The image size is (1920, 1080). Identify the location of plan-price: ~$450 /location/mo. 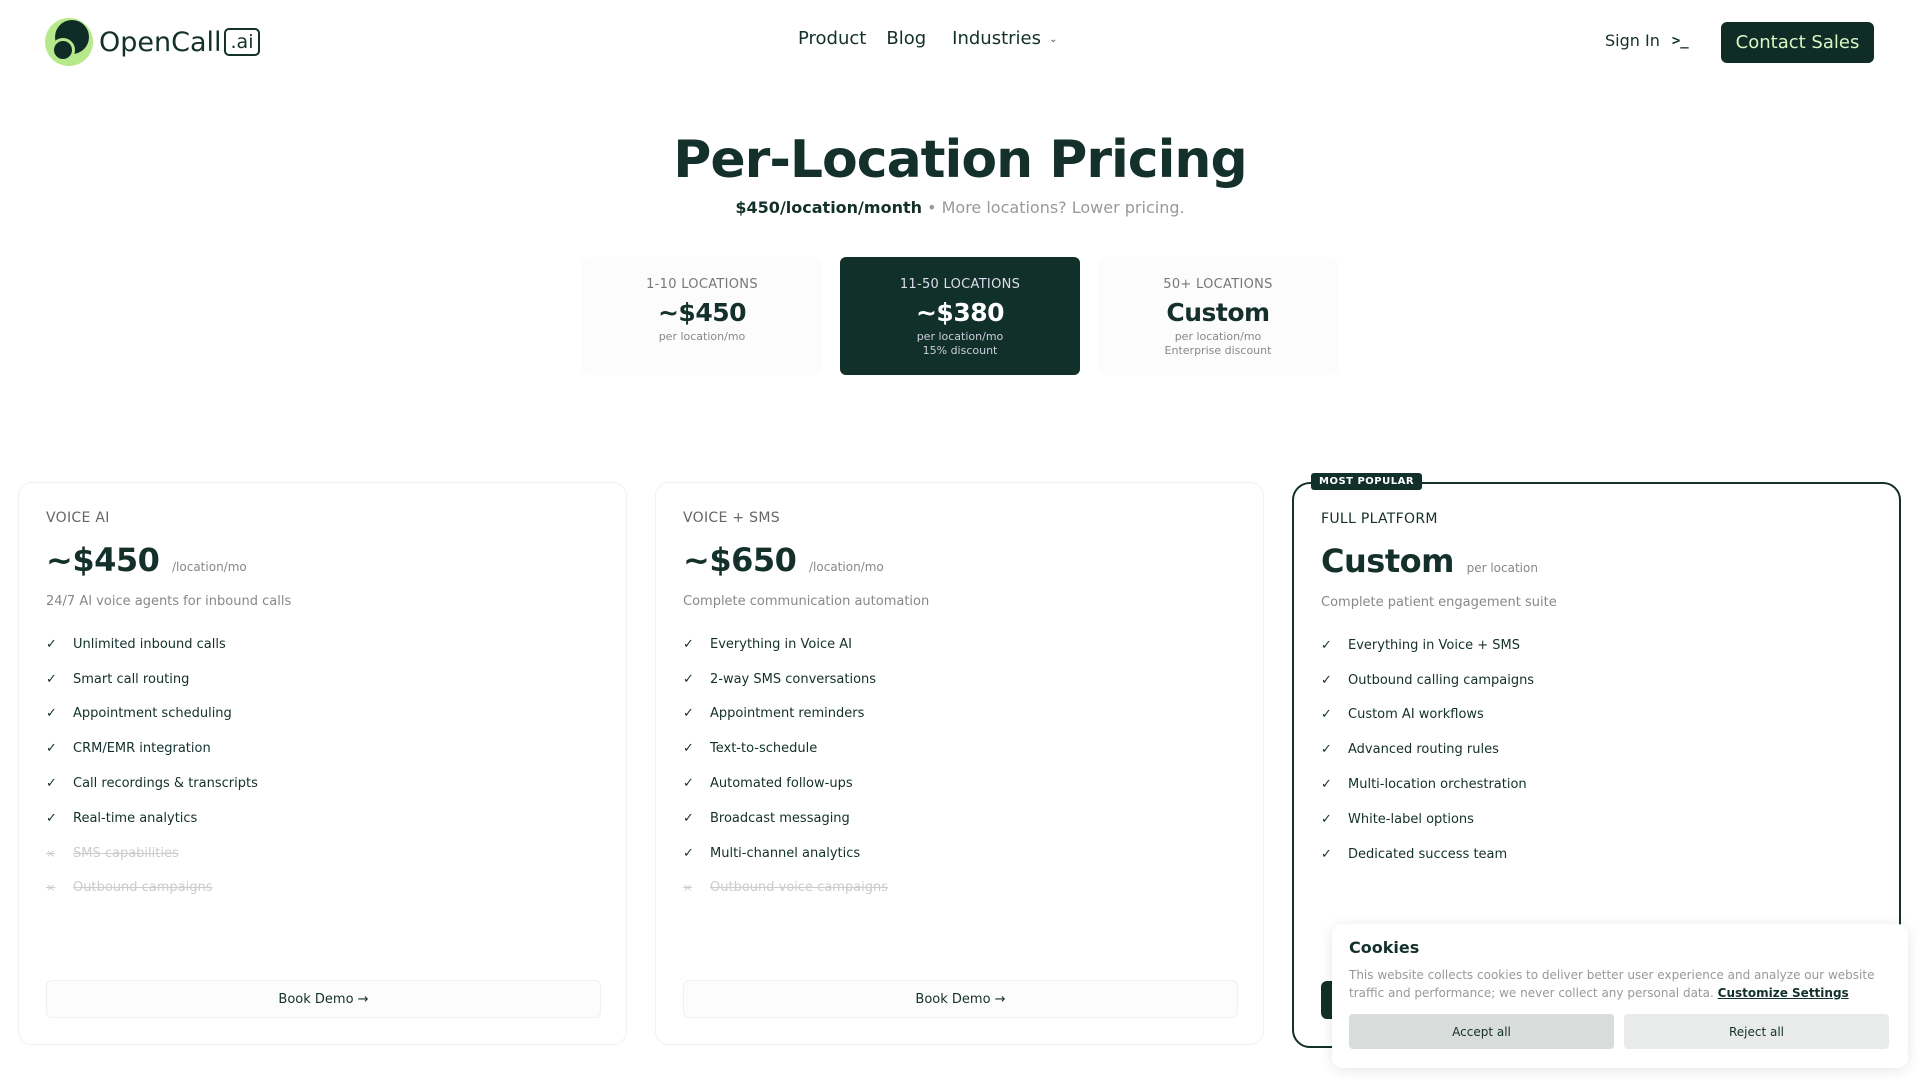
(146, 560).